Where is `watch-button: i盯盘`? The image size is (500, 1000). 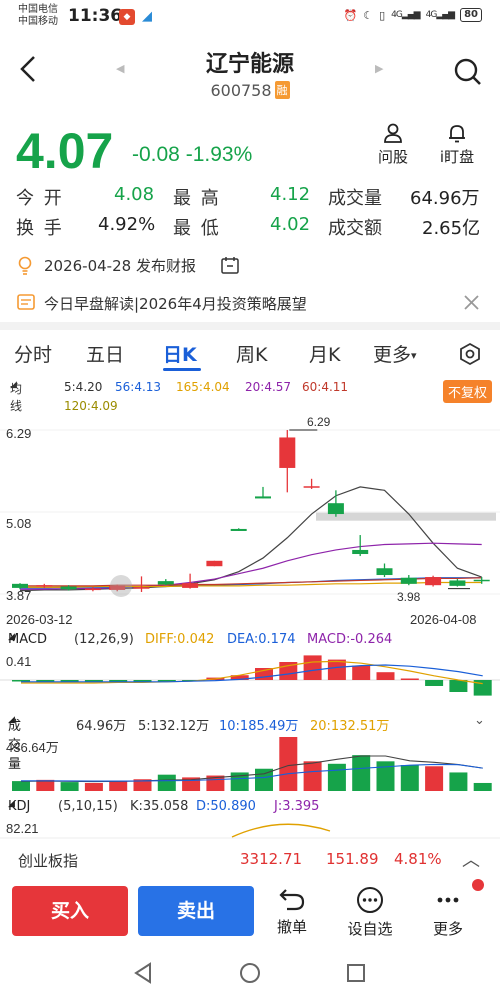 watch-button: i盯盘 is located at coordinates (457, 144).